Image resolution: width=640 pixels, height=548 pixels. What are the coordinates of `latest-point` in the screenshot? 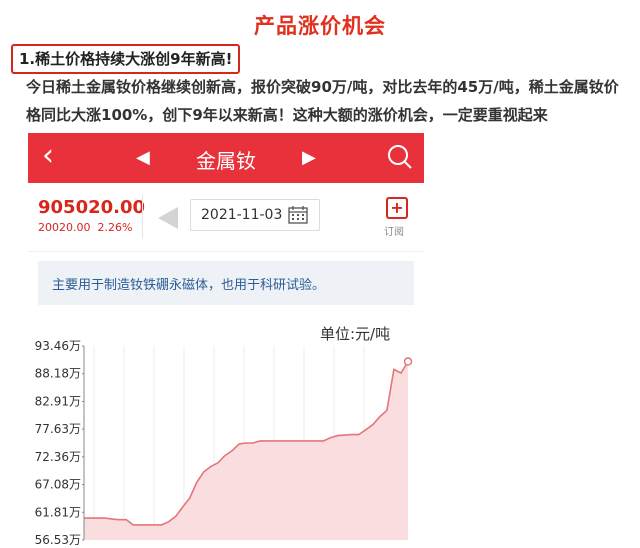 It's located at (408, 361).